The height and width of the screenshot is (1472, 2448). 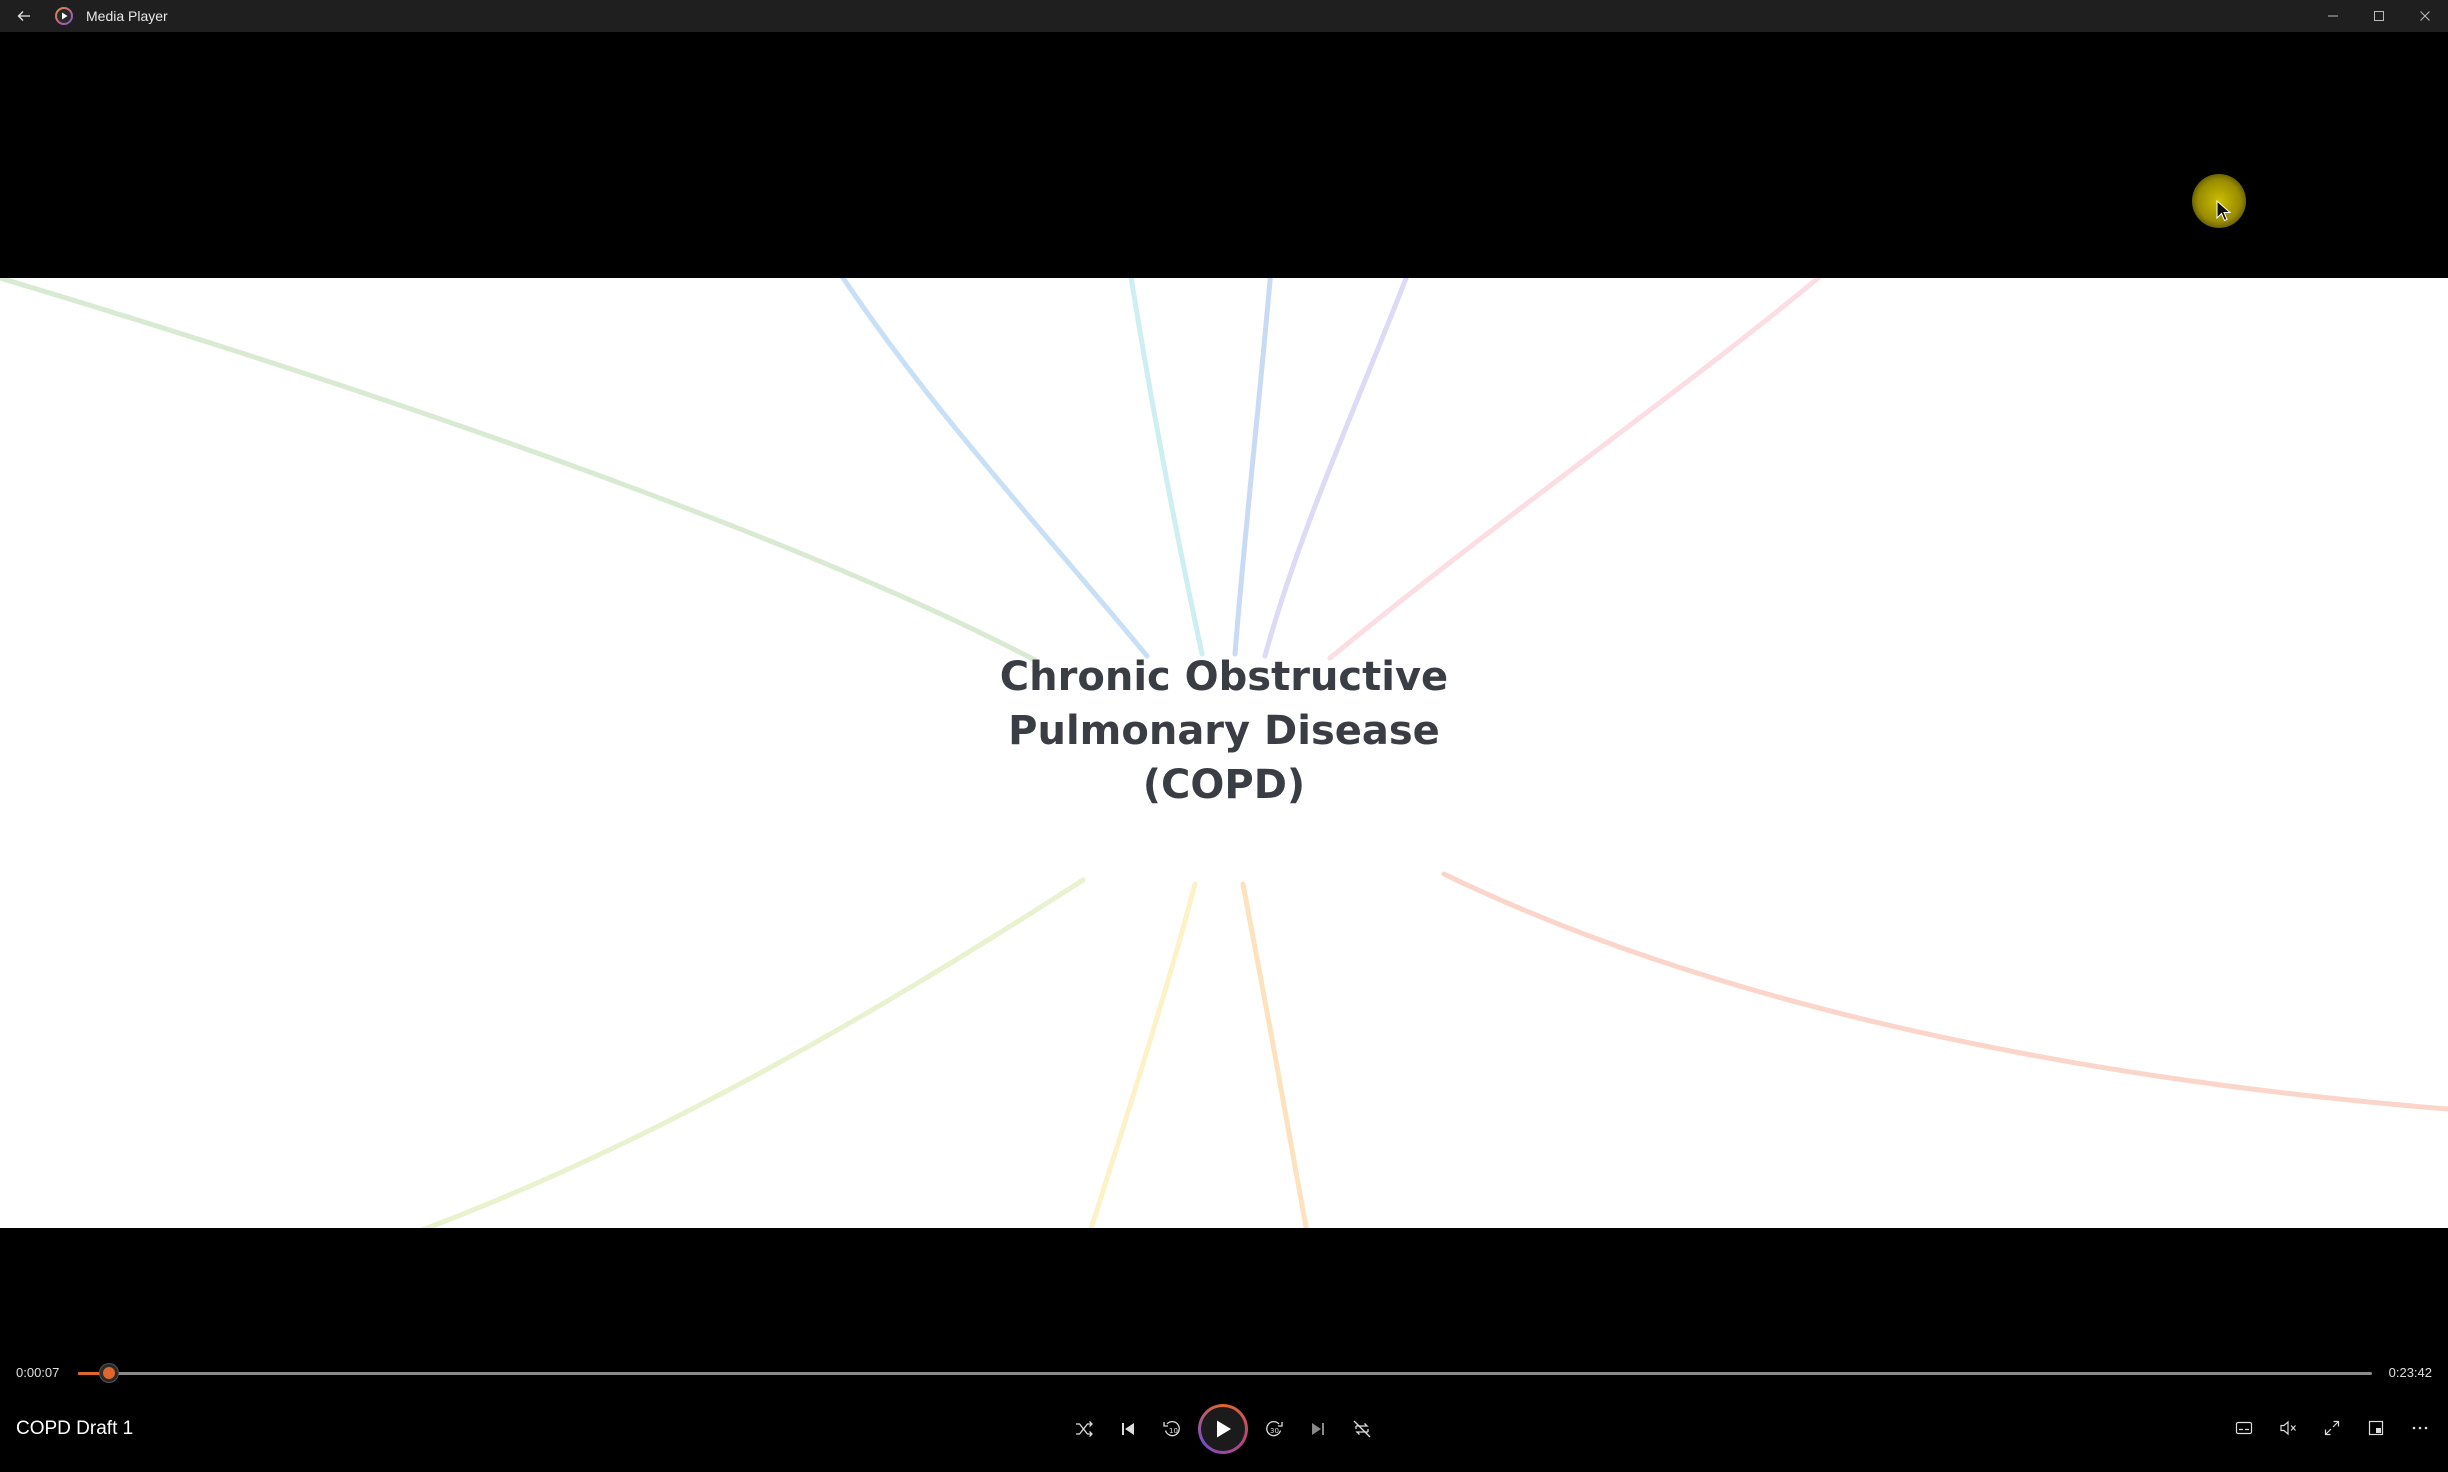 I want to click on miniplayer-icon, so click(x=2376, y=1428).